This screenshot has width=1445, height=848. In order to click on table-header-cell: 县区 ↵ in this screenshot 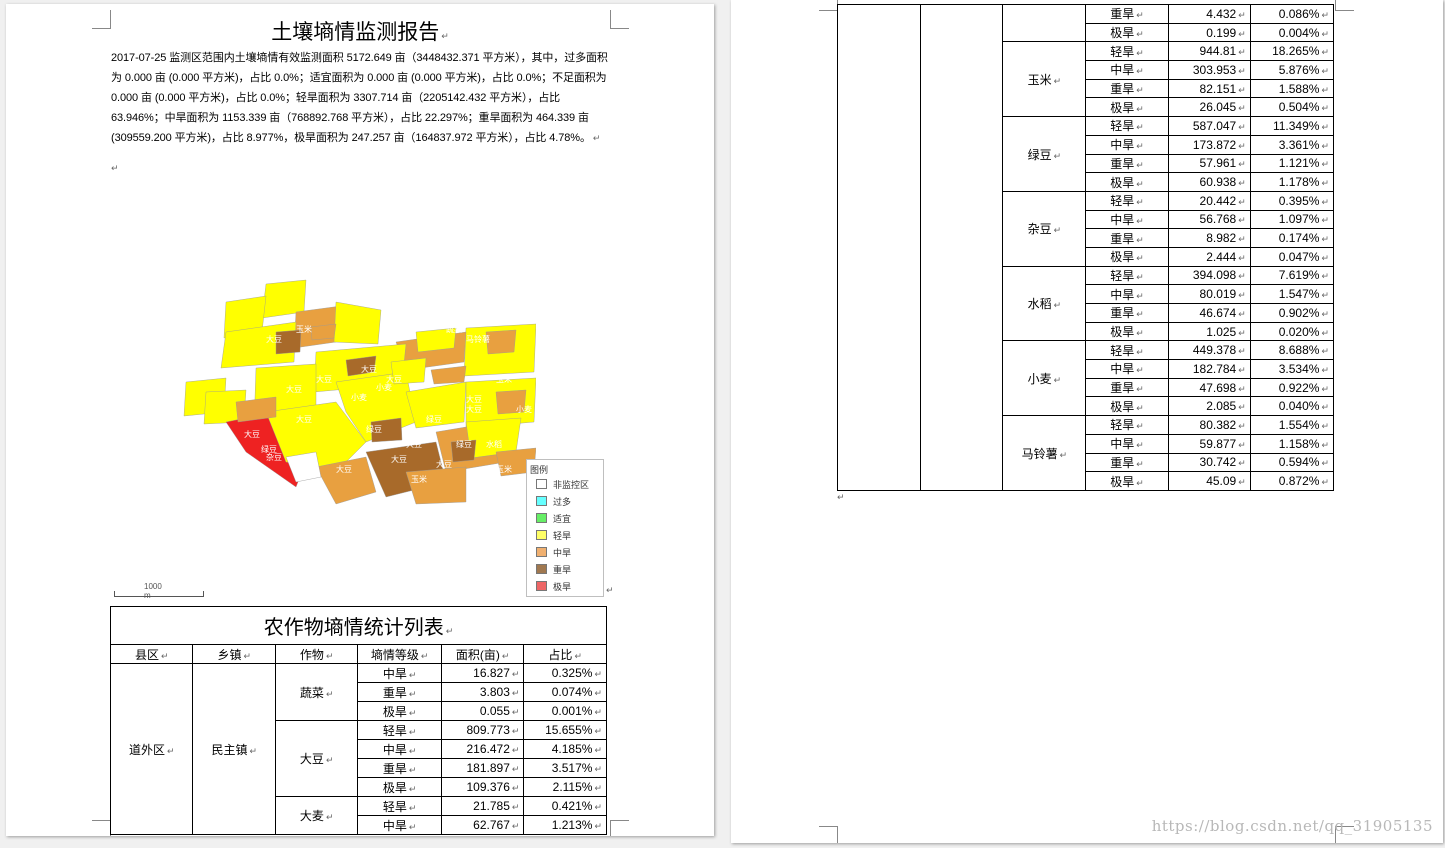, I will do `click(151, 654)`.